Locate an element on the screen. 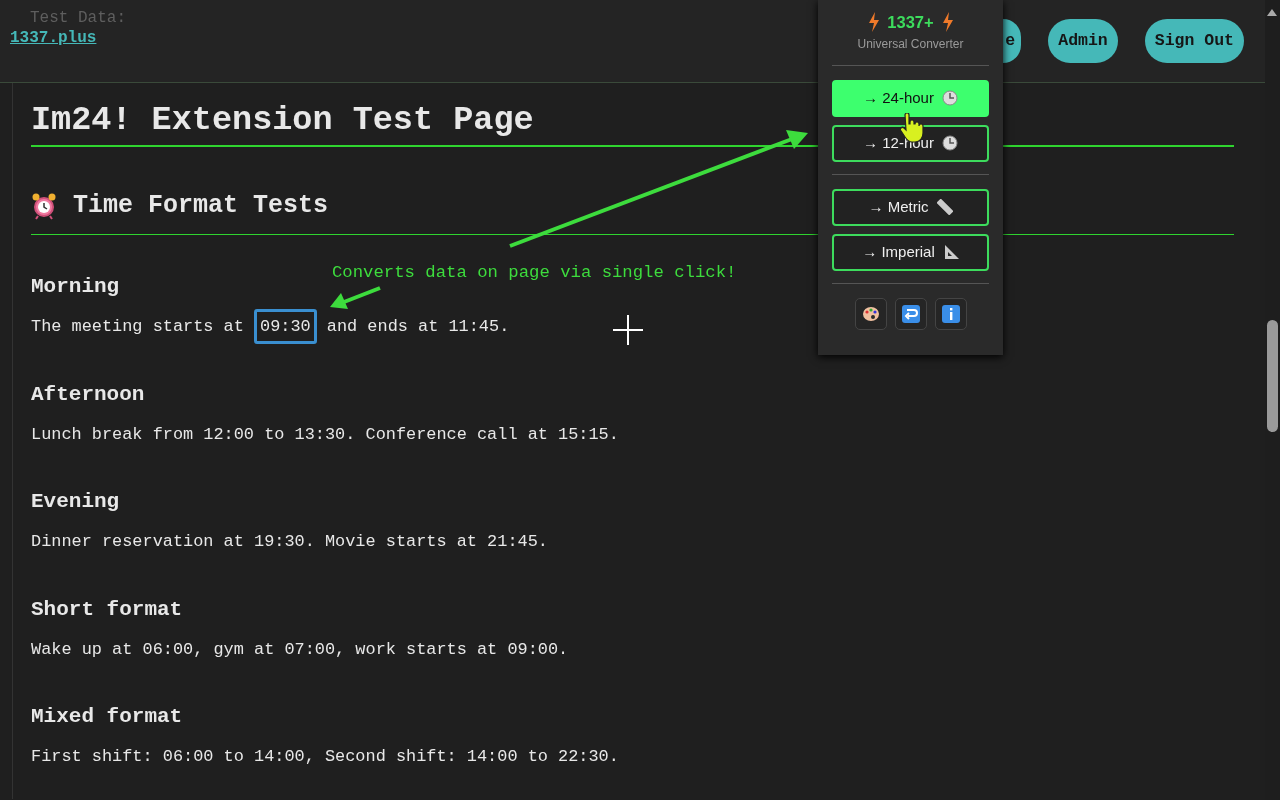 Image resolution: width=1280 pixels, height=800 pixels. annotation-arrow is located at coordinates (355, 297).